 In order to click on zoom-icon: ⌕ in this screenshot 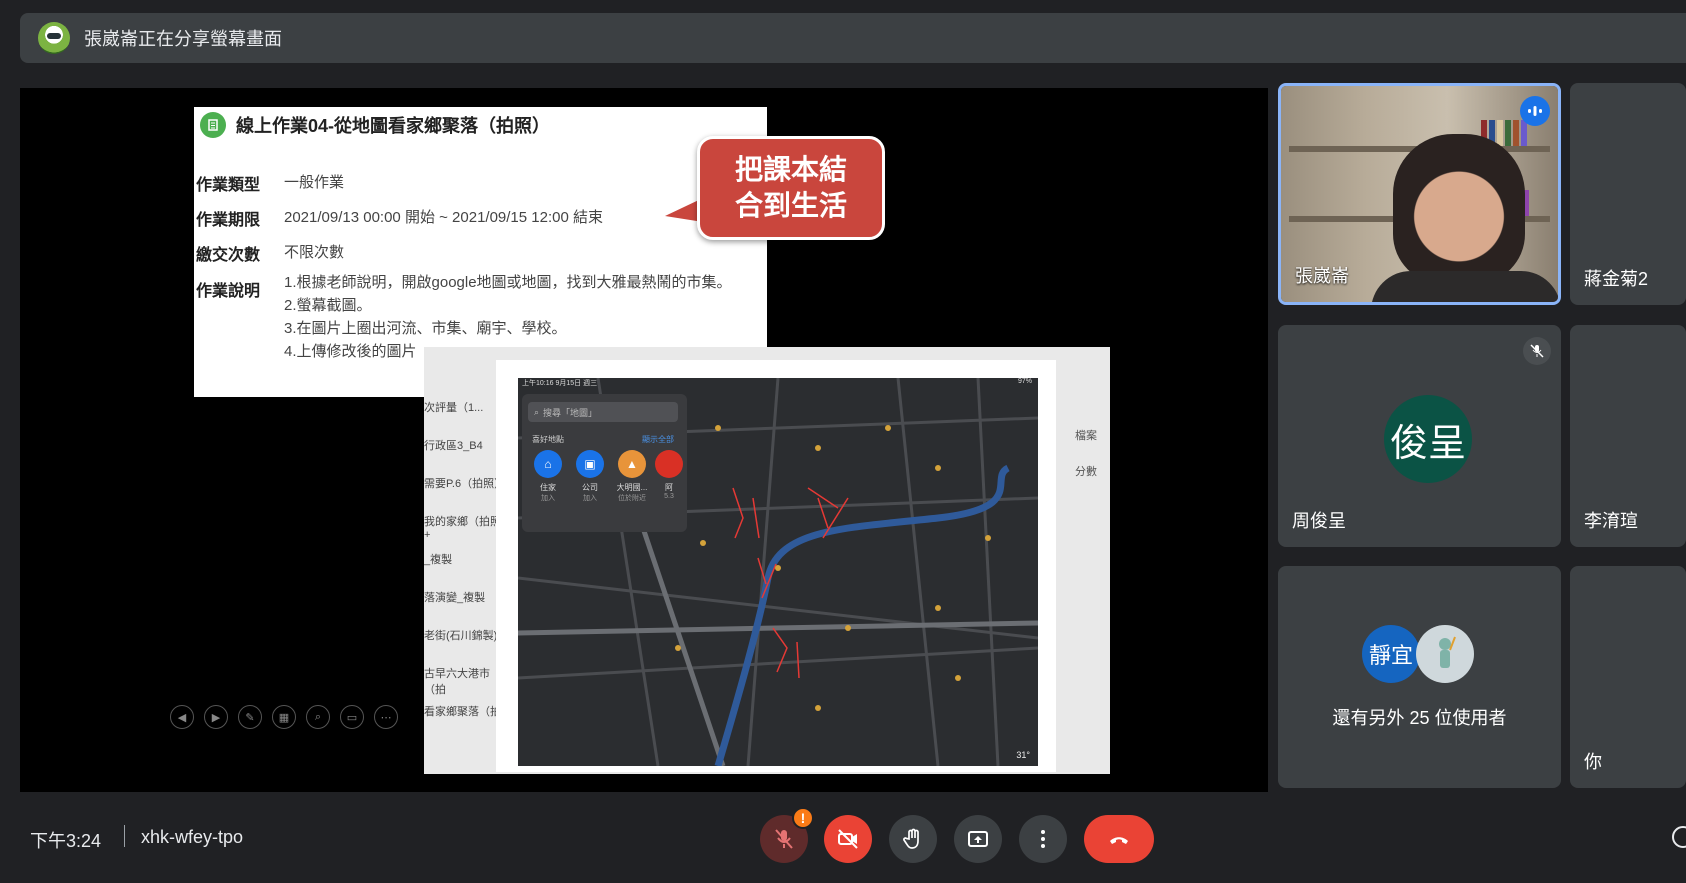, I will do `click(318, 717)`.